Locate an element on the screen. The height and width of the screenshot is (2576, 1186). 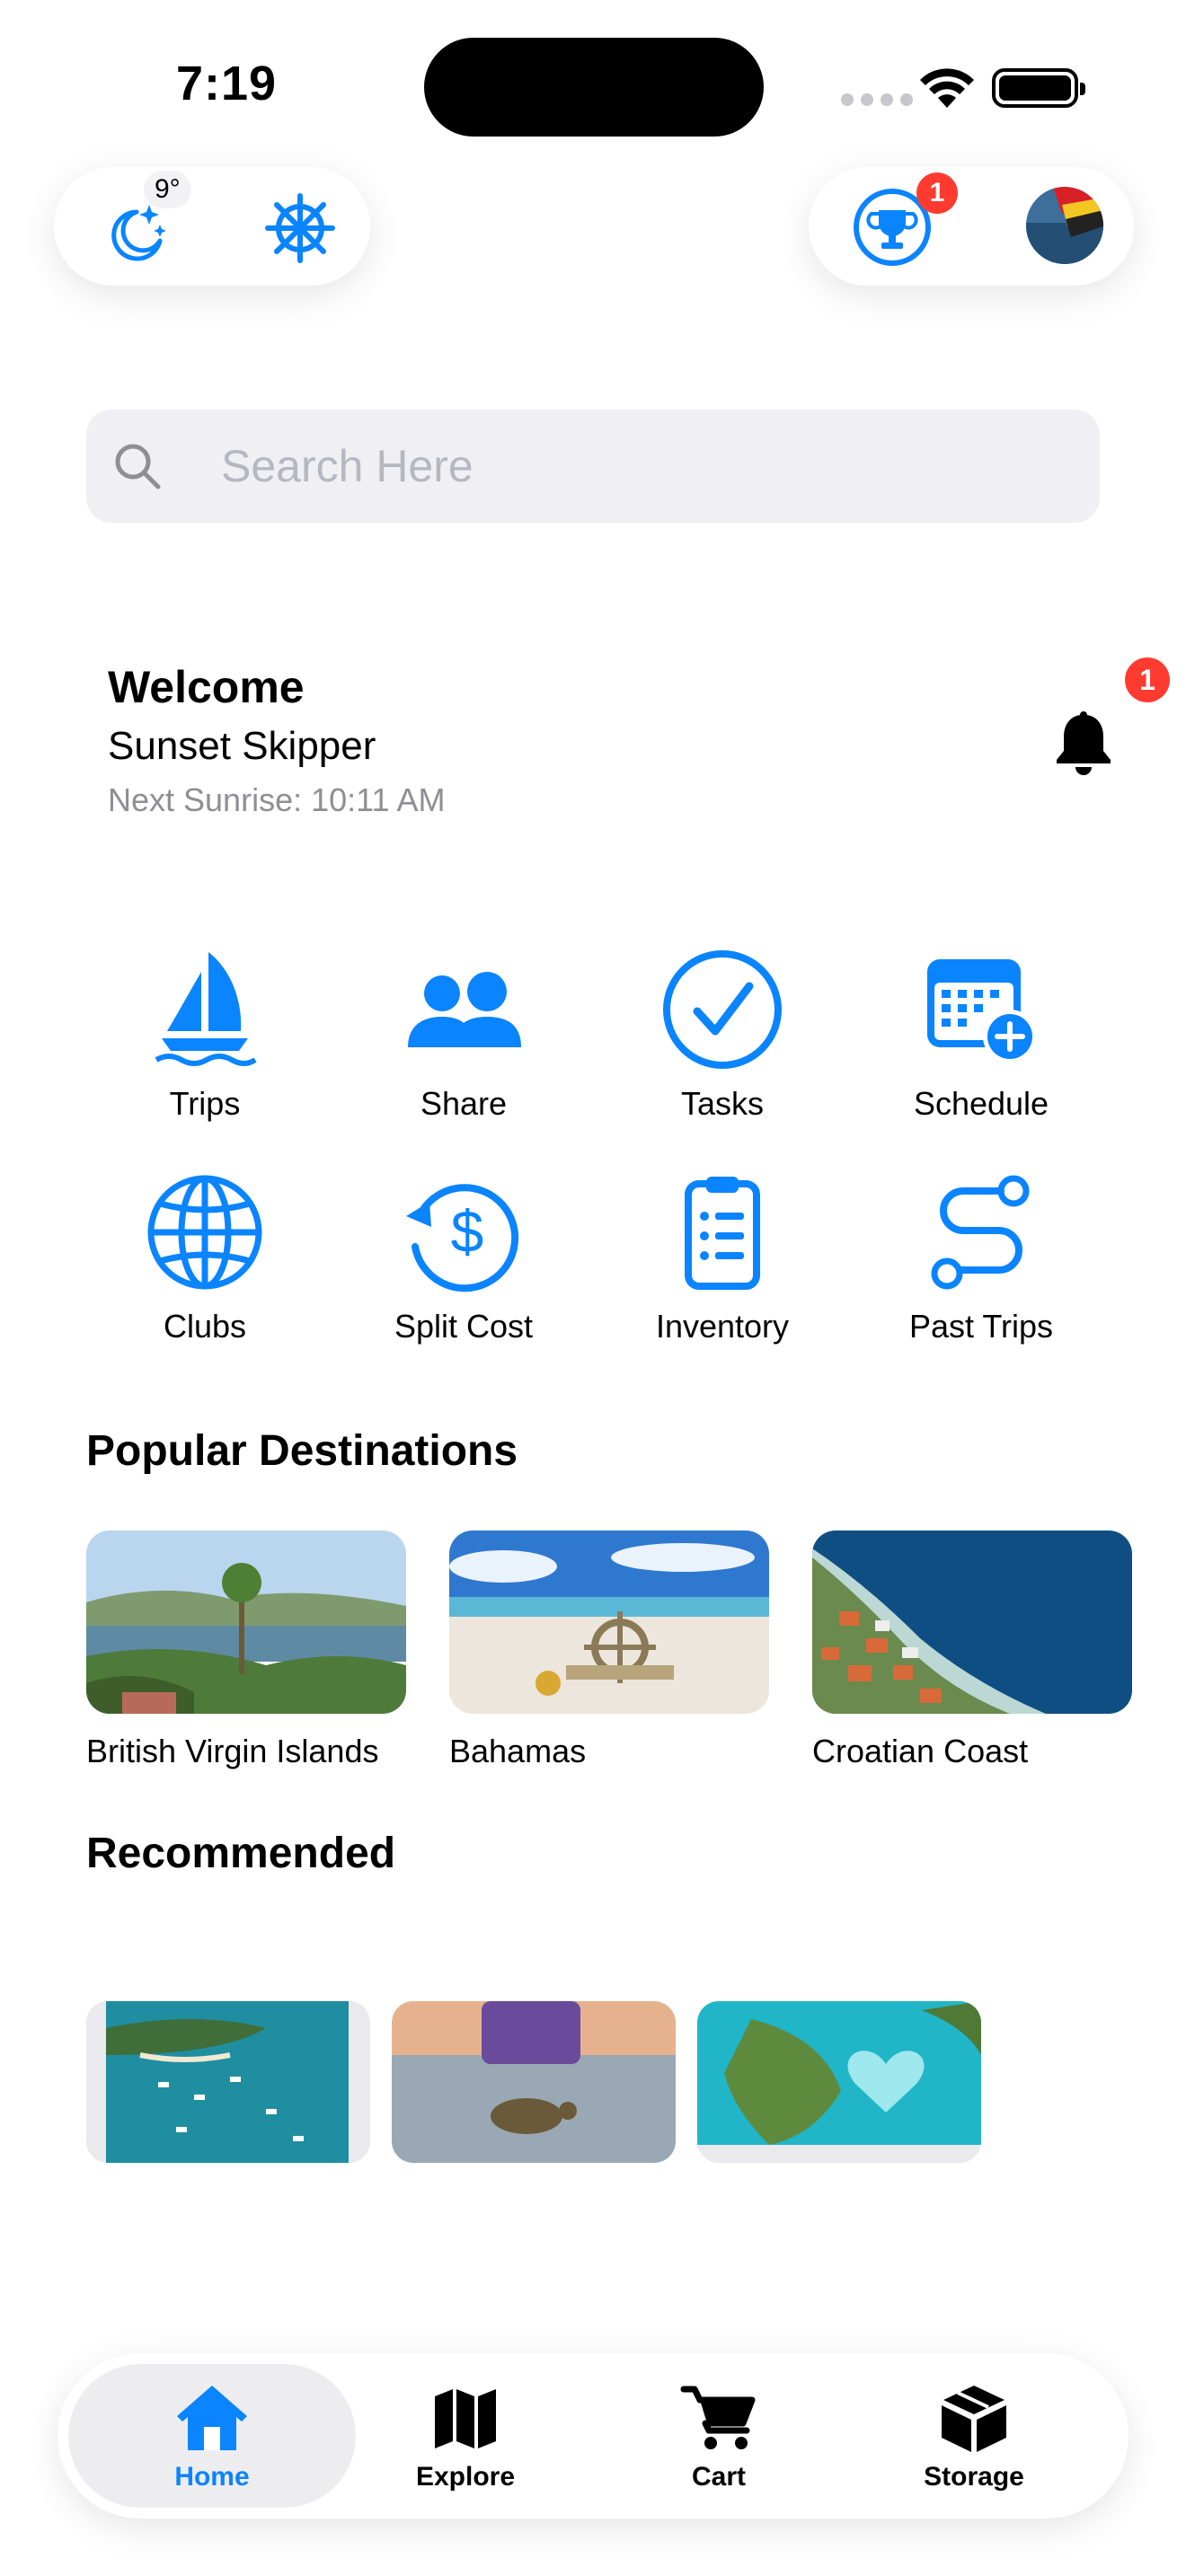
welcome-username: Sunset Skipper is located at coordinates (242, 746).